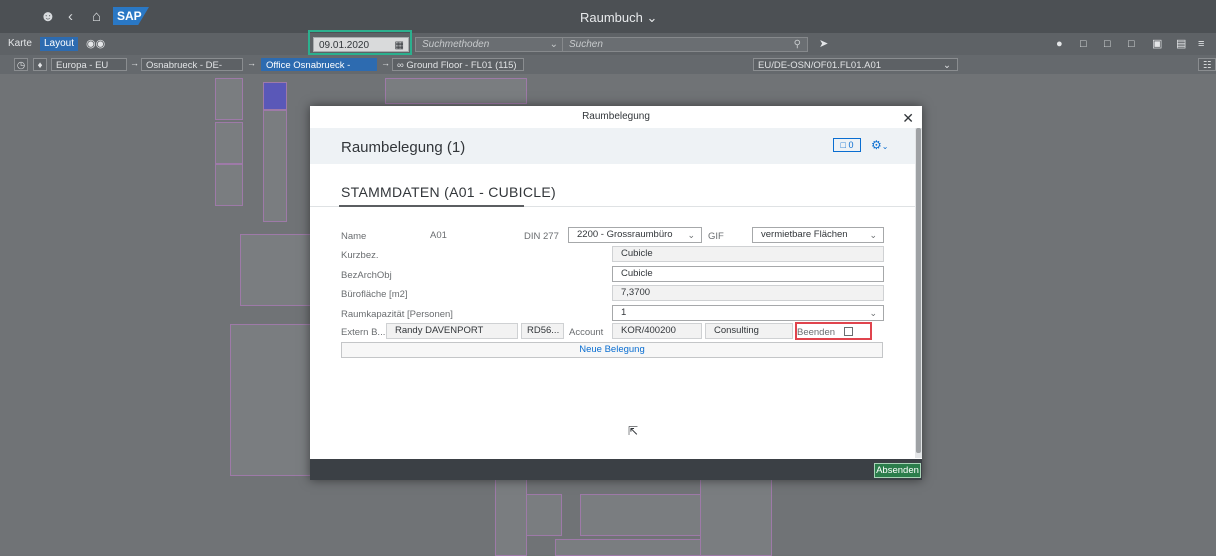 Image resolution: width=1216 pixels, height=556 pixels. I want to click on sap-logo: SAP, so click(131, 16).